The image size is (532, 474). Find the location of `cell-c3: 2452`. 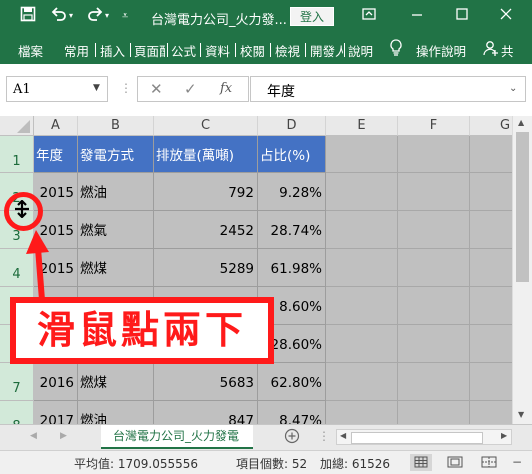

cell-c3: 2452 is located at coordinates (206, 230).